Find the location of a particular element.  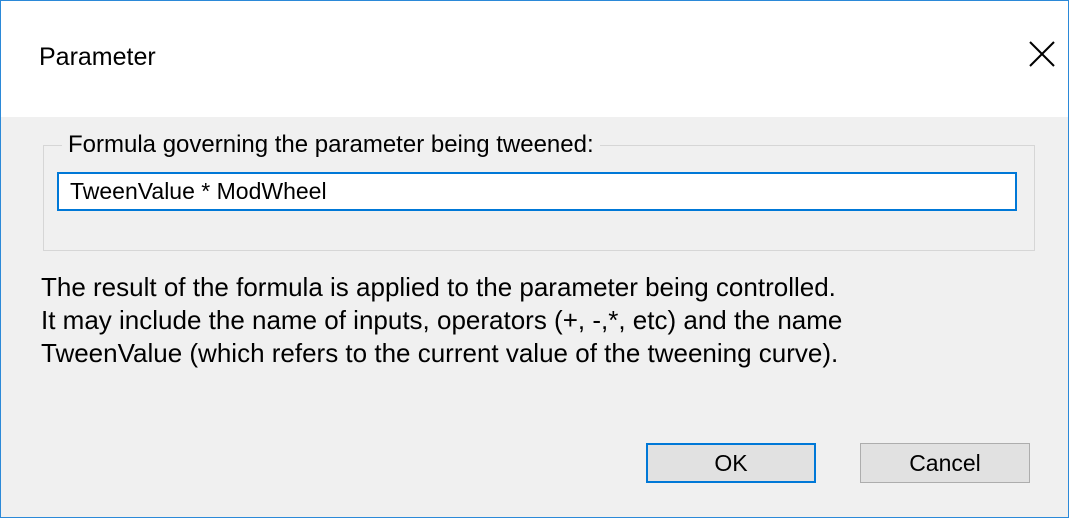

close-icon is located at coordinates (1042, 54).